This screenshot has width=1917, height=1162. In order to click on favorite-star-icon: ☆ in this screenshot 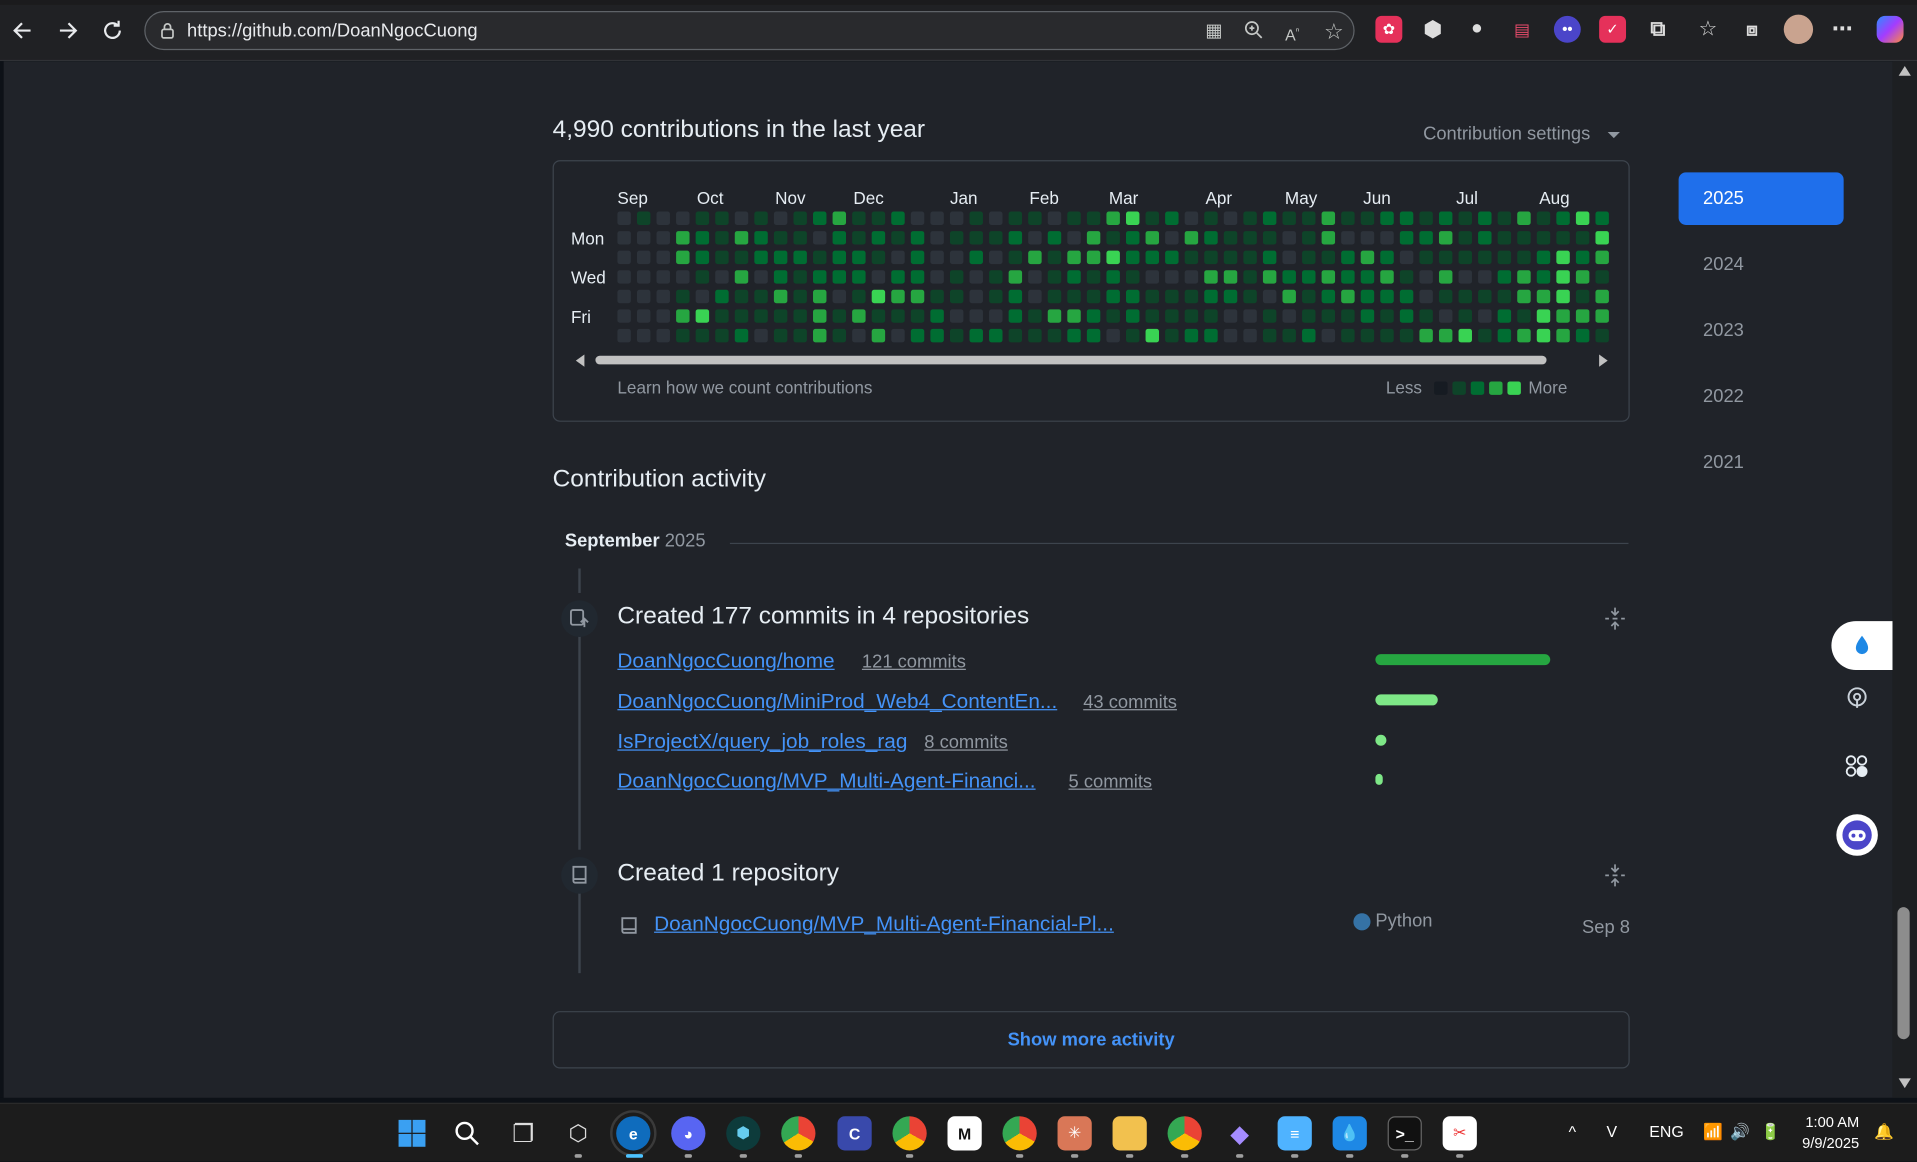, I will do `click(1334, 32)`.